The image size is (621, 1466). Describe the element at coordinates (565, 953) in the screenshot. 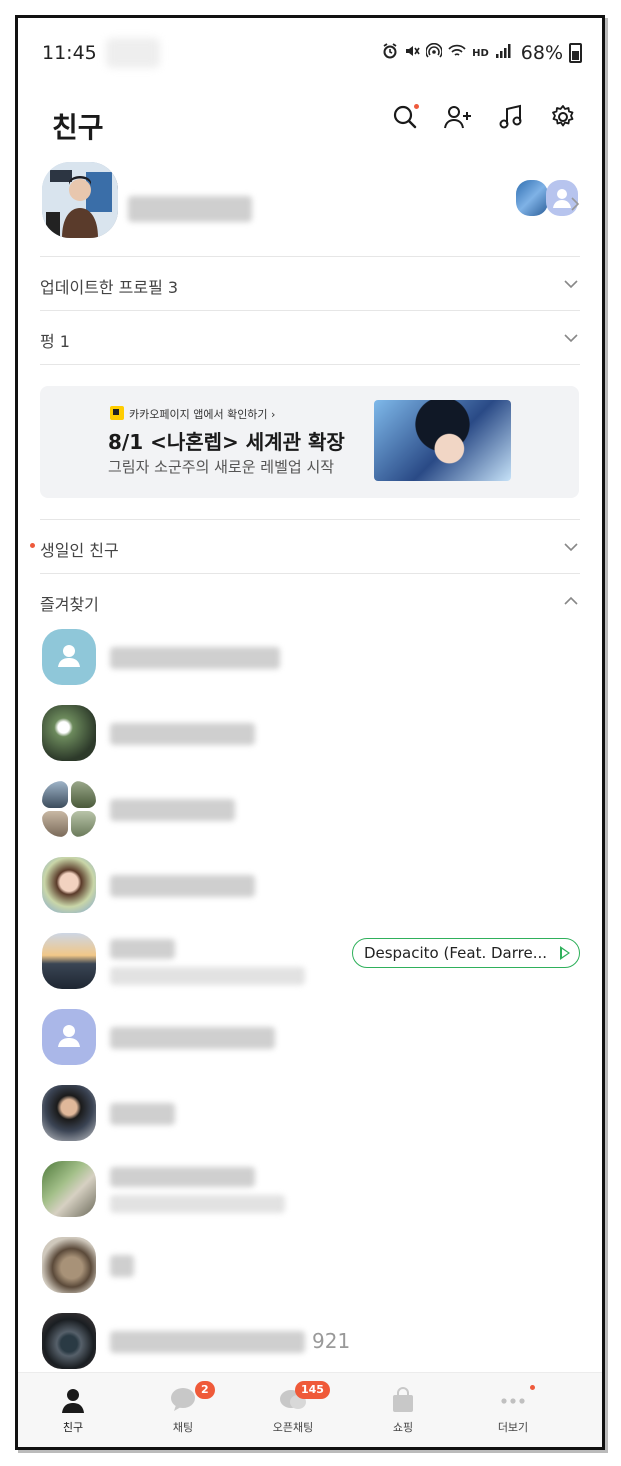

I see `play-icon` at that location.